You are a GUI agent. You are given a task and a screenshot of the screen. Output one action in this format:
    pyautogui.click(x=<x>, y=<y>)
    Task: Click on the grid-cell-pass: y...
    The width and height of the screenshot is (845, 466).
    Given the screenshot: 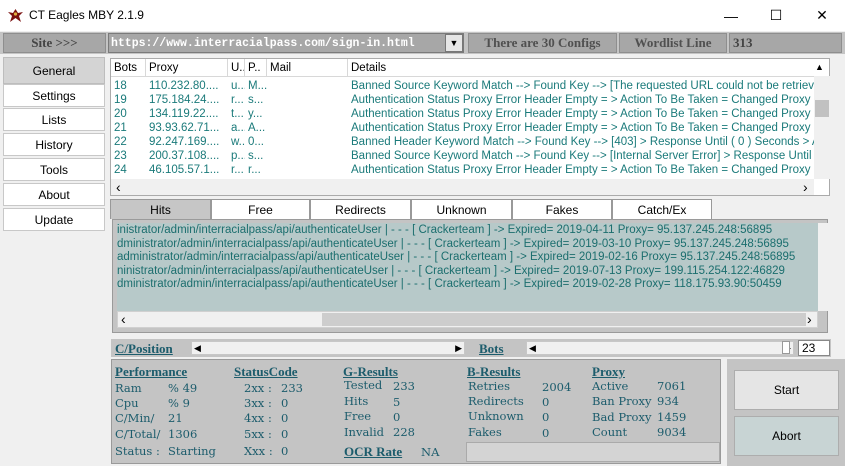 What is the action you would take?
    pyautogui.click(x=256, y=114)
    